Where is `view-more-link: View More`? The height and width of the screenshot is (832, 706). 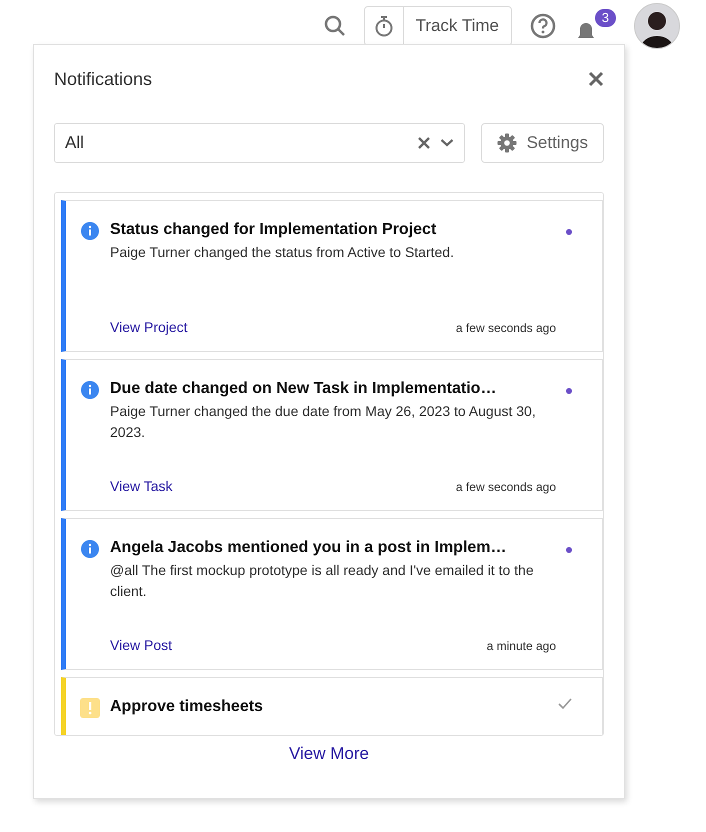
view-more-link: View More is located at coordinates (329, 754).